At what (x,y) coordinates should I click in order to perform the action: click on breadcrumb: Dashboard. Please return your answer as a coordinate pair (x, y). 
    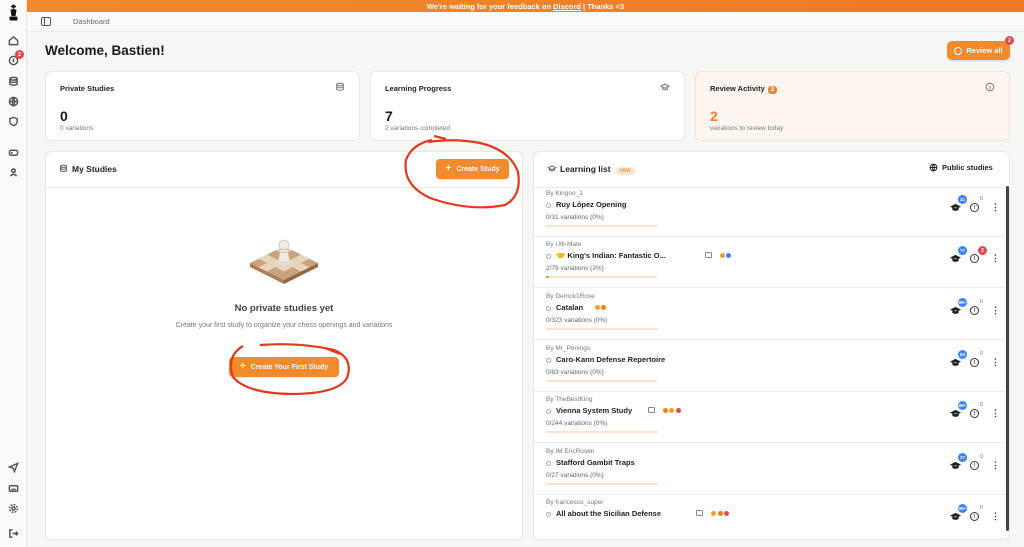
    Looking at the image, I should click on (91, 21).